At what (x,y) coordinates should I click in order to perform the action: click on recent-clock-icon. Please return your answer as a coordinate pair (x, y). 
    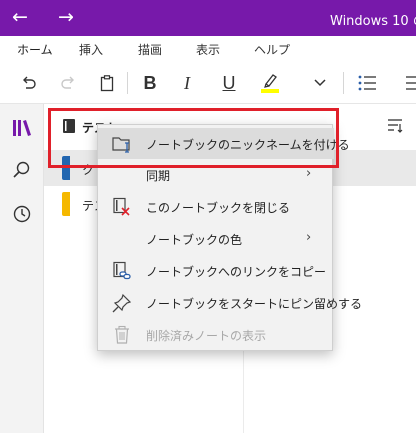
    Looking at the image, I should click on (22, 214).